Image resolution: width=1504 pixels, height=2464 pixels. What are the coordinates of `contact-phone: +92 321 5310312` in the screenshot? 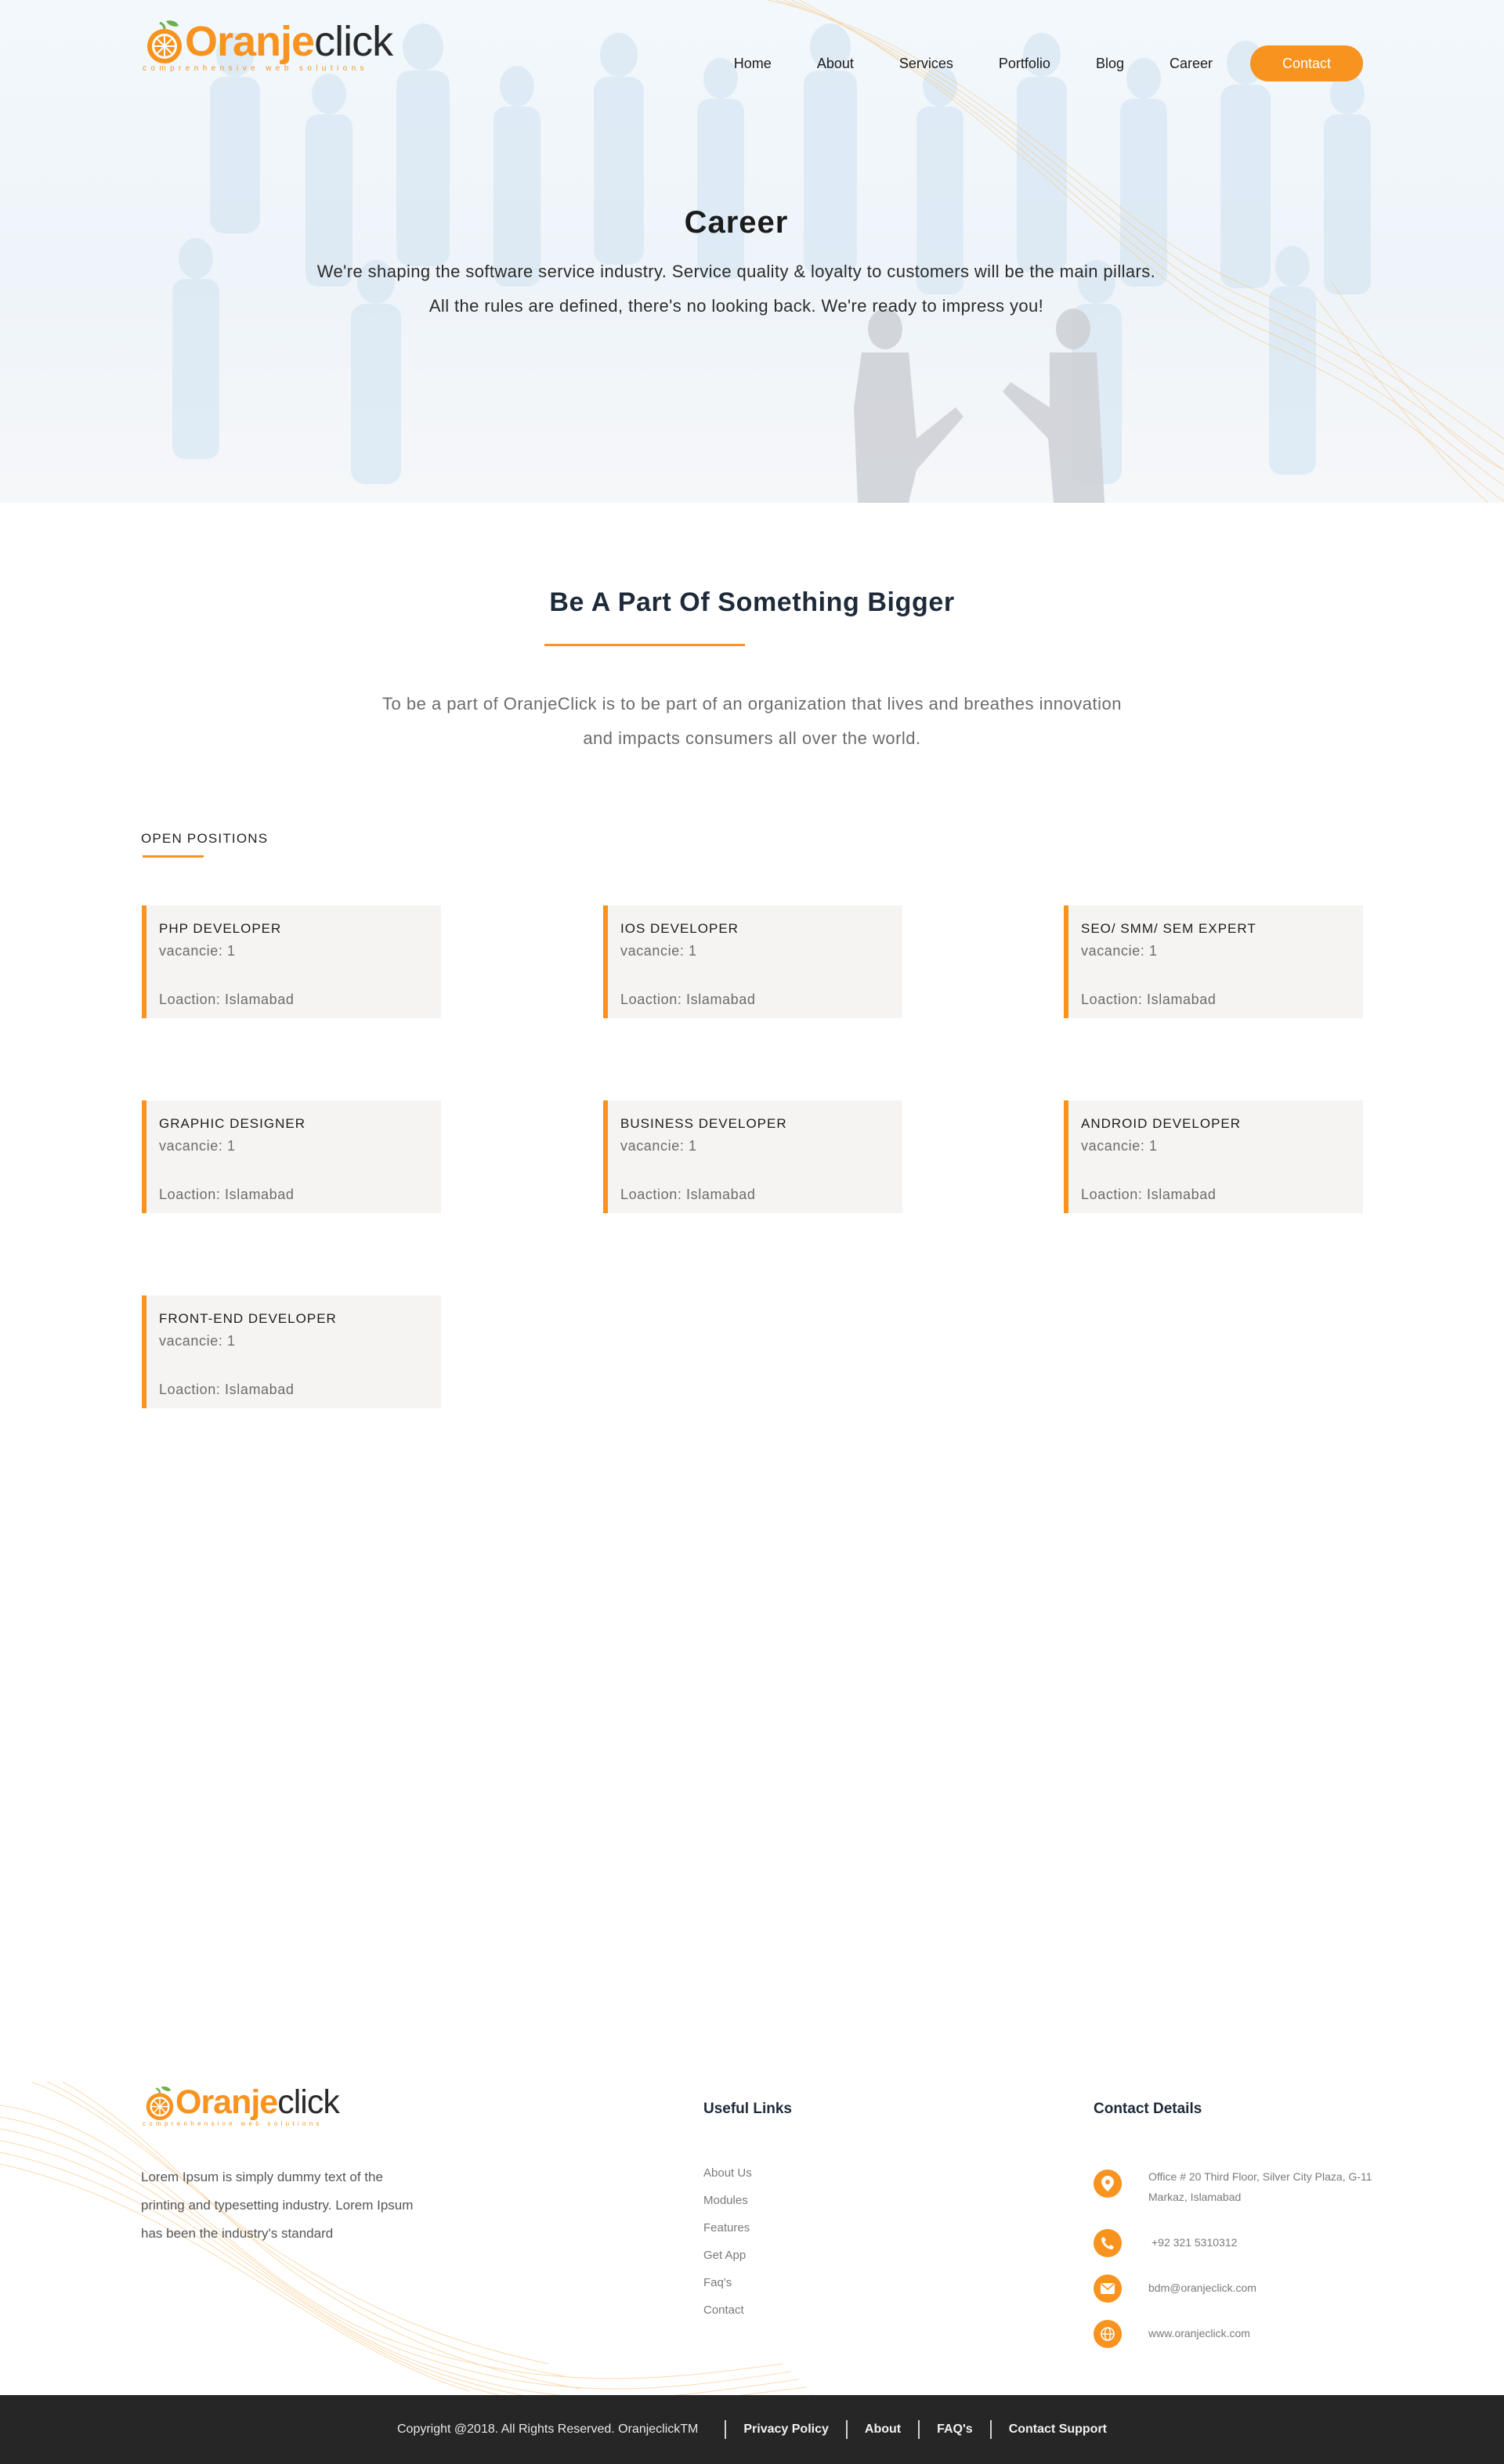 It's located at (1165, 2243).